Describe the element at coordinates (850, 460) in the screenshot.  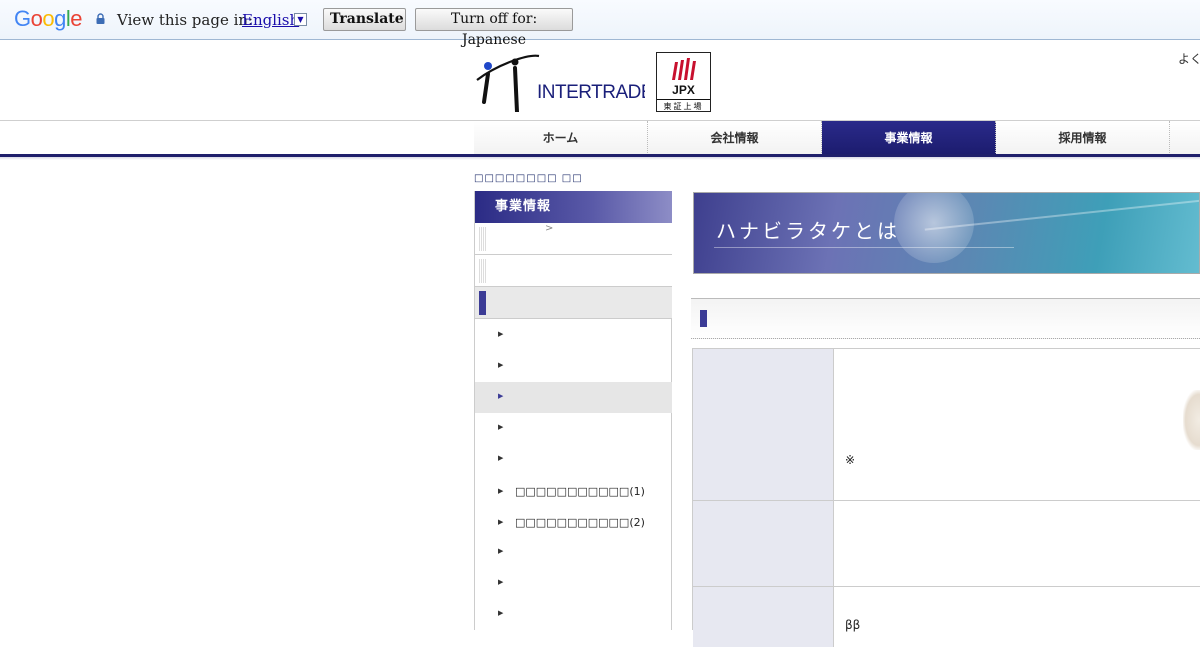
I see `note-mark: ※` at that location.